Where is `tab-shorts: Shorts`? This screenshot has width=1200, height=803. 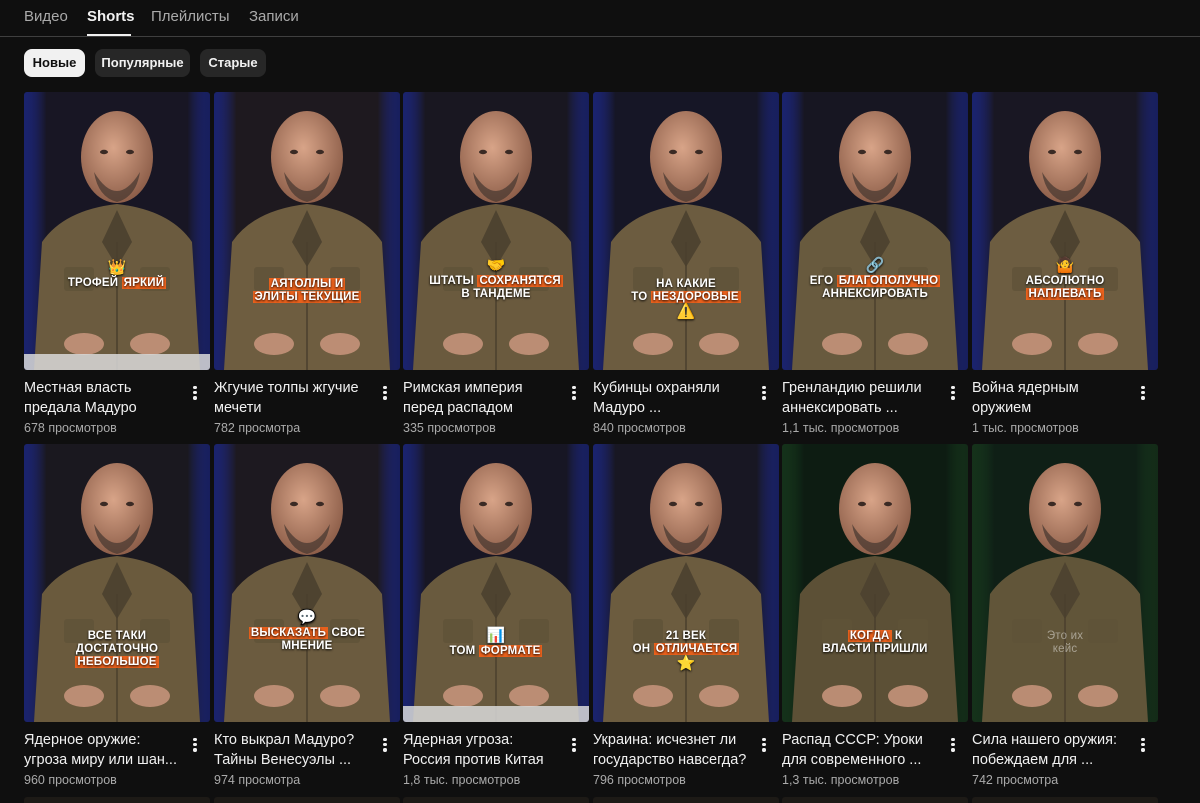 tab-shorts: Shorts is located at coordinates (111, 16).